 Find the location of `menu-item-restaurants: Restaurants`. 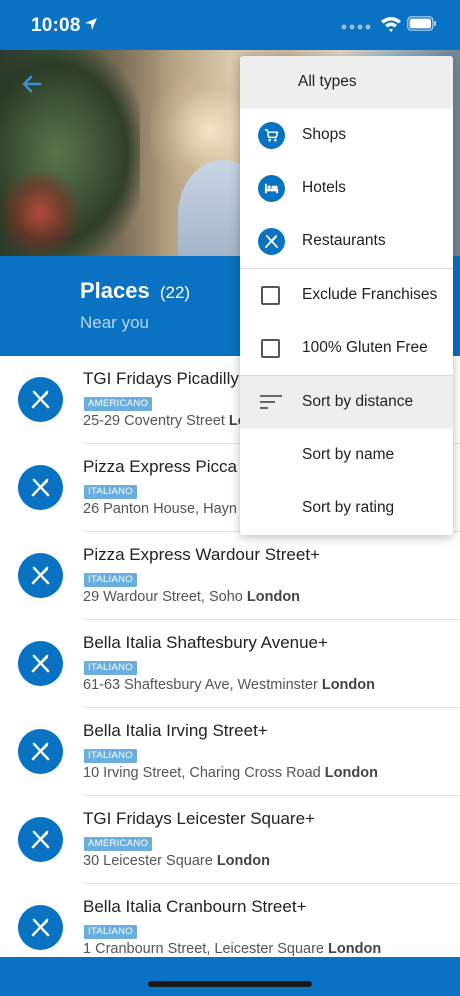

menu-item-restaurants: Restaurants is located at coordinates (346, 241).